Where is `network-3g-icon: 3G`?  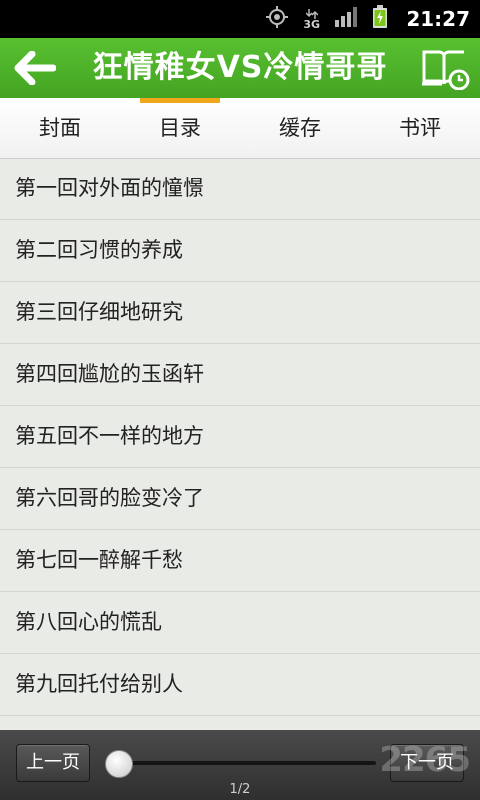
network-3g-icon: 3G is located at coordinates (311, 19).